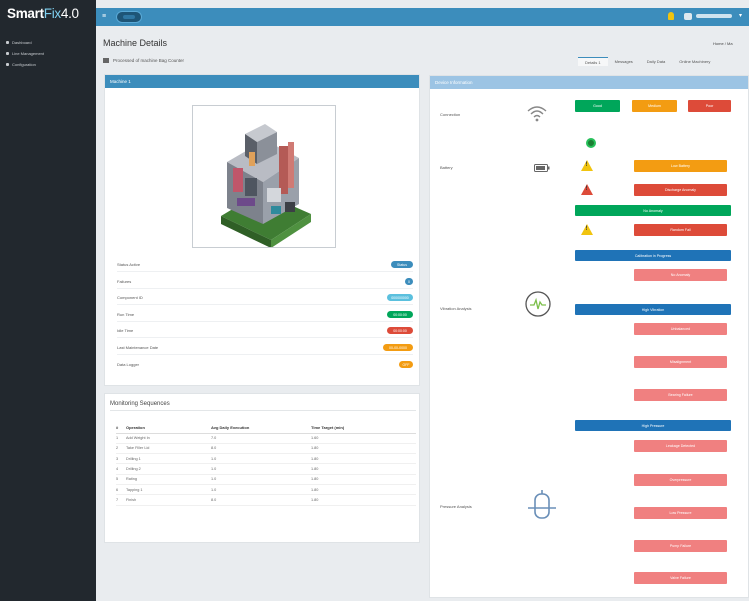  I want to click on column-header: Operation, so click(168, 428).